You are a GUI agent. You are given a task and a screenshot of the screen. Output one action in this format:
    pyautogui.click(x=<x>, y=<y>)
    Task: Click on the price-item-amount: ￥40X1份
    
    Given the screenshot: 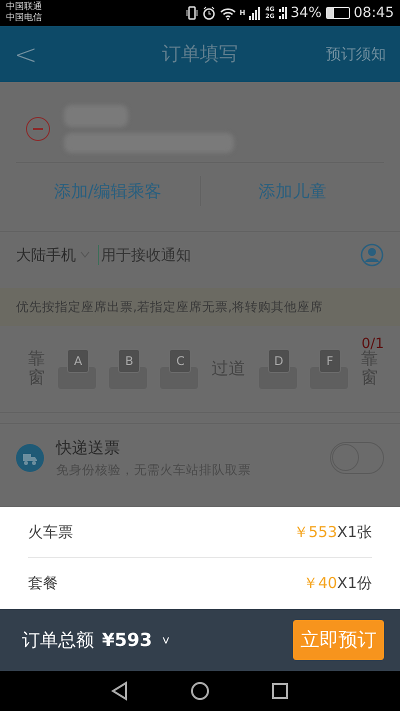 What is the action you would take?
    pyautogui.click(x=337, y=583)
    